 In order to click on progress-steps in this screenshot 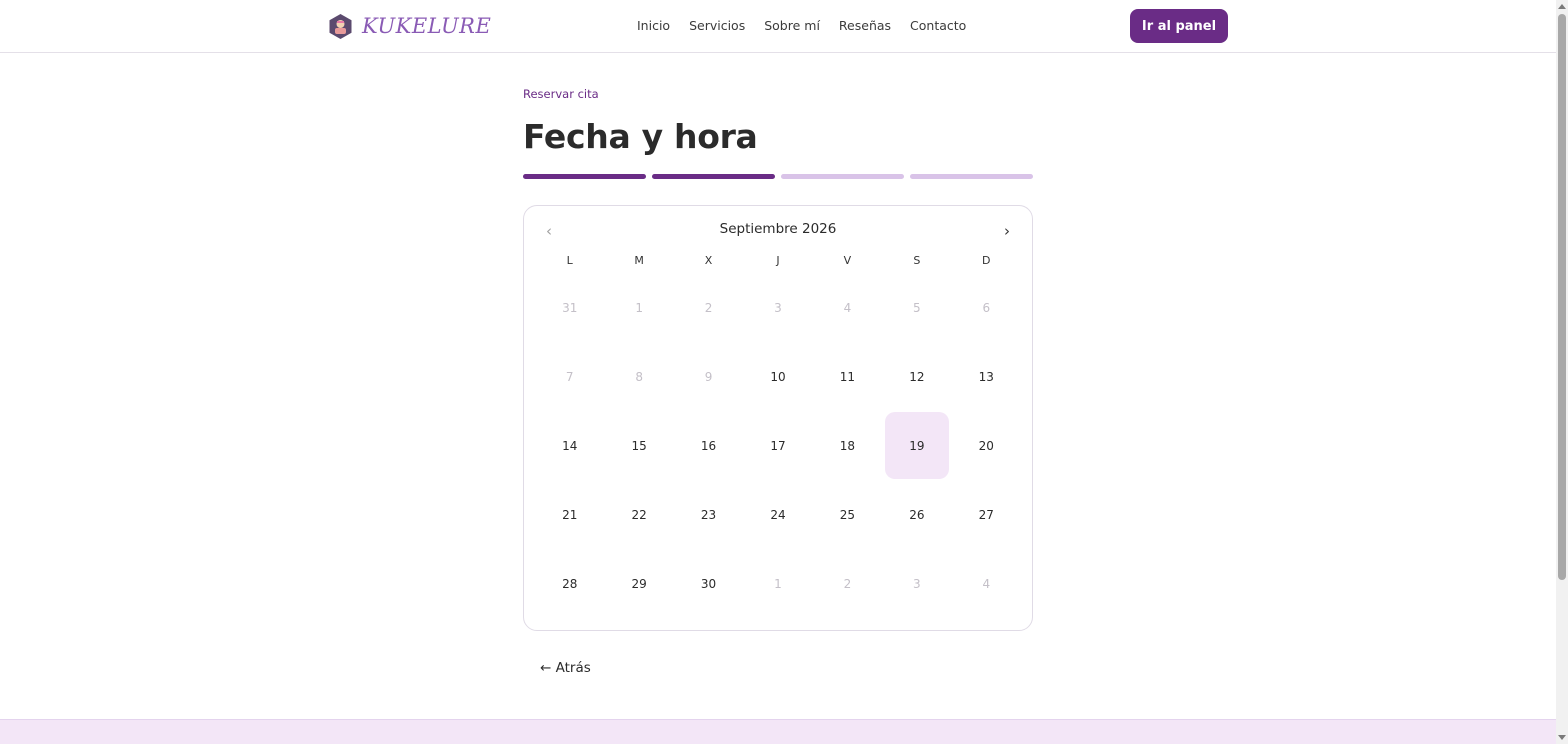, I will do `click(778, 176)`.